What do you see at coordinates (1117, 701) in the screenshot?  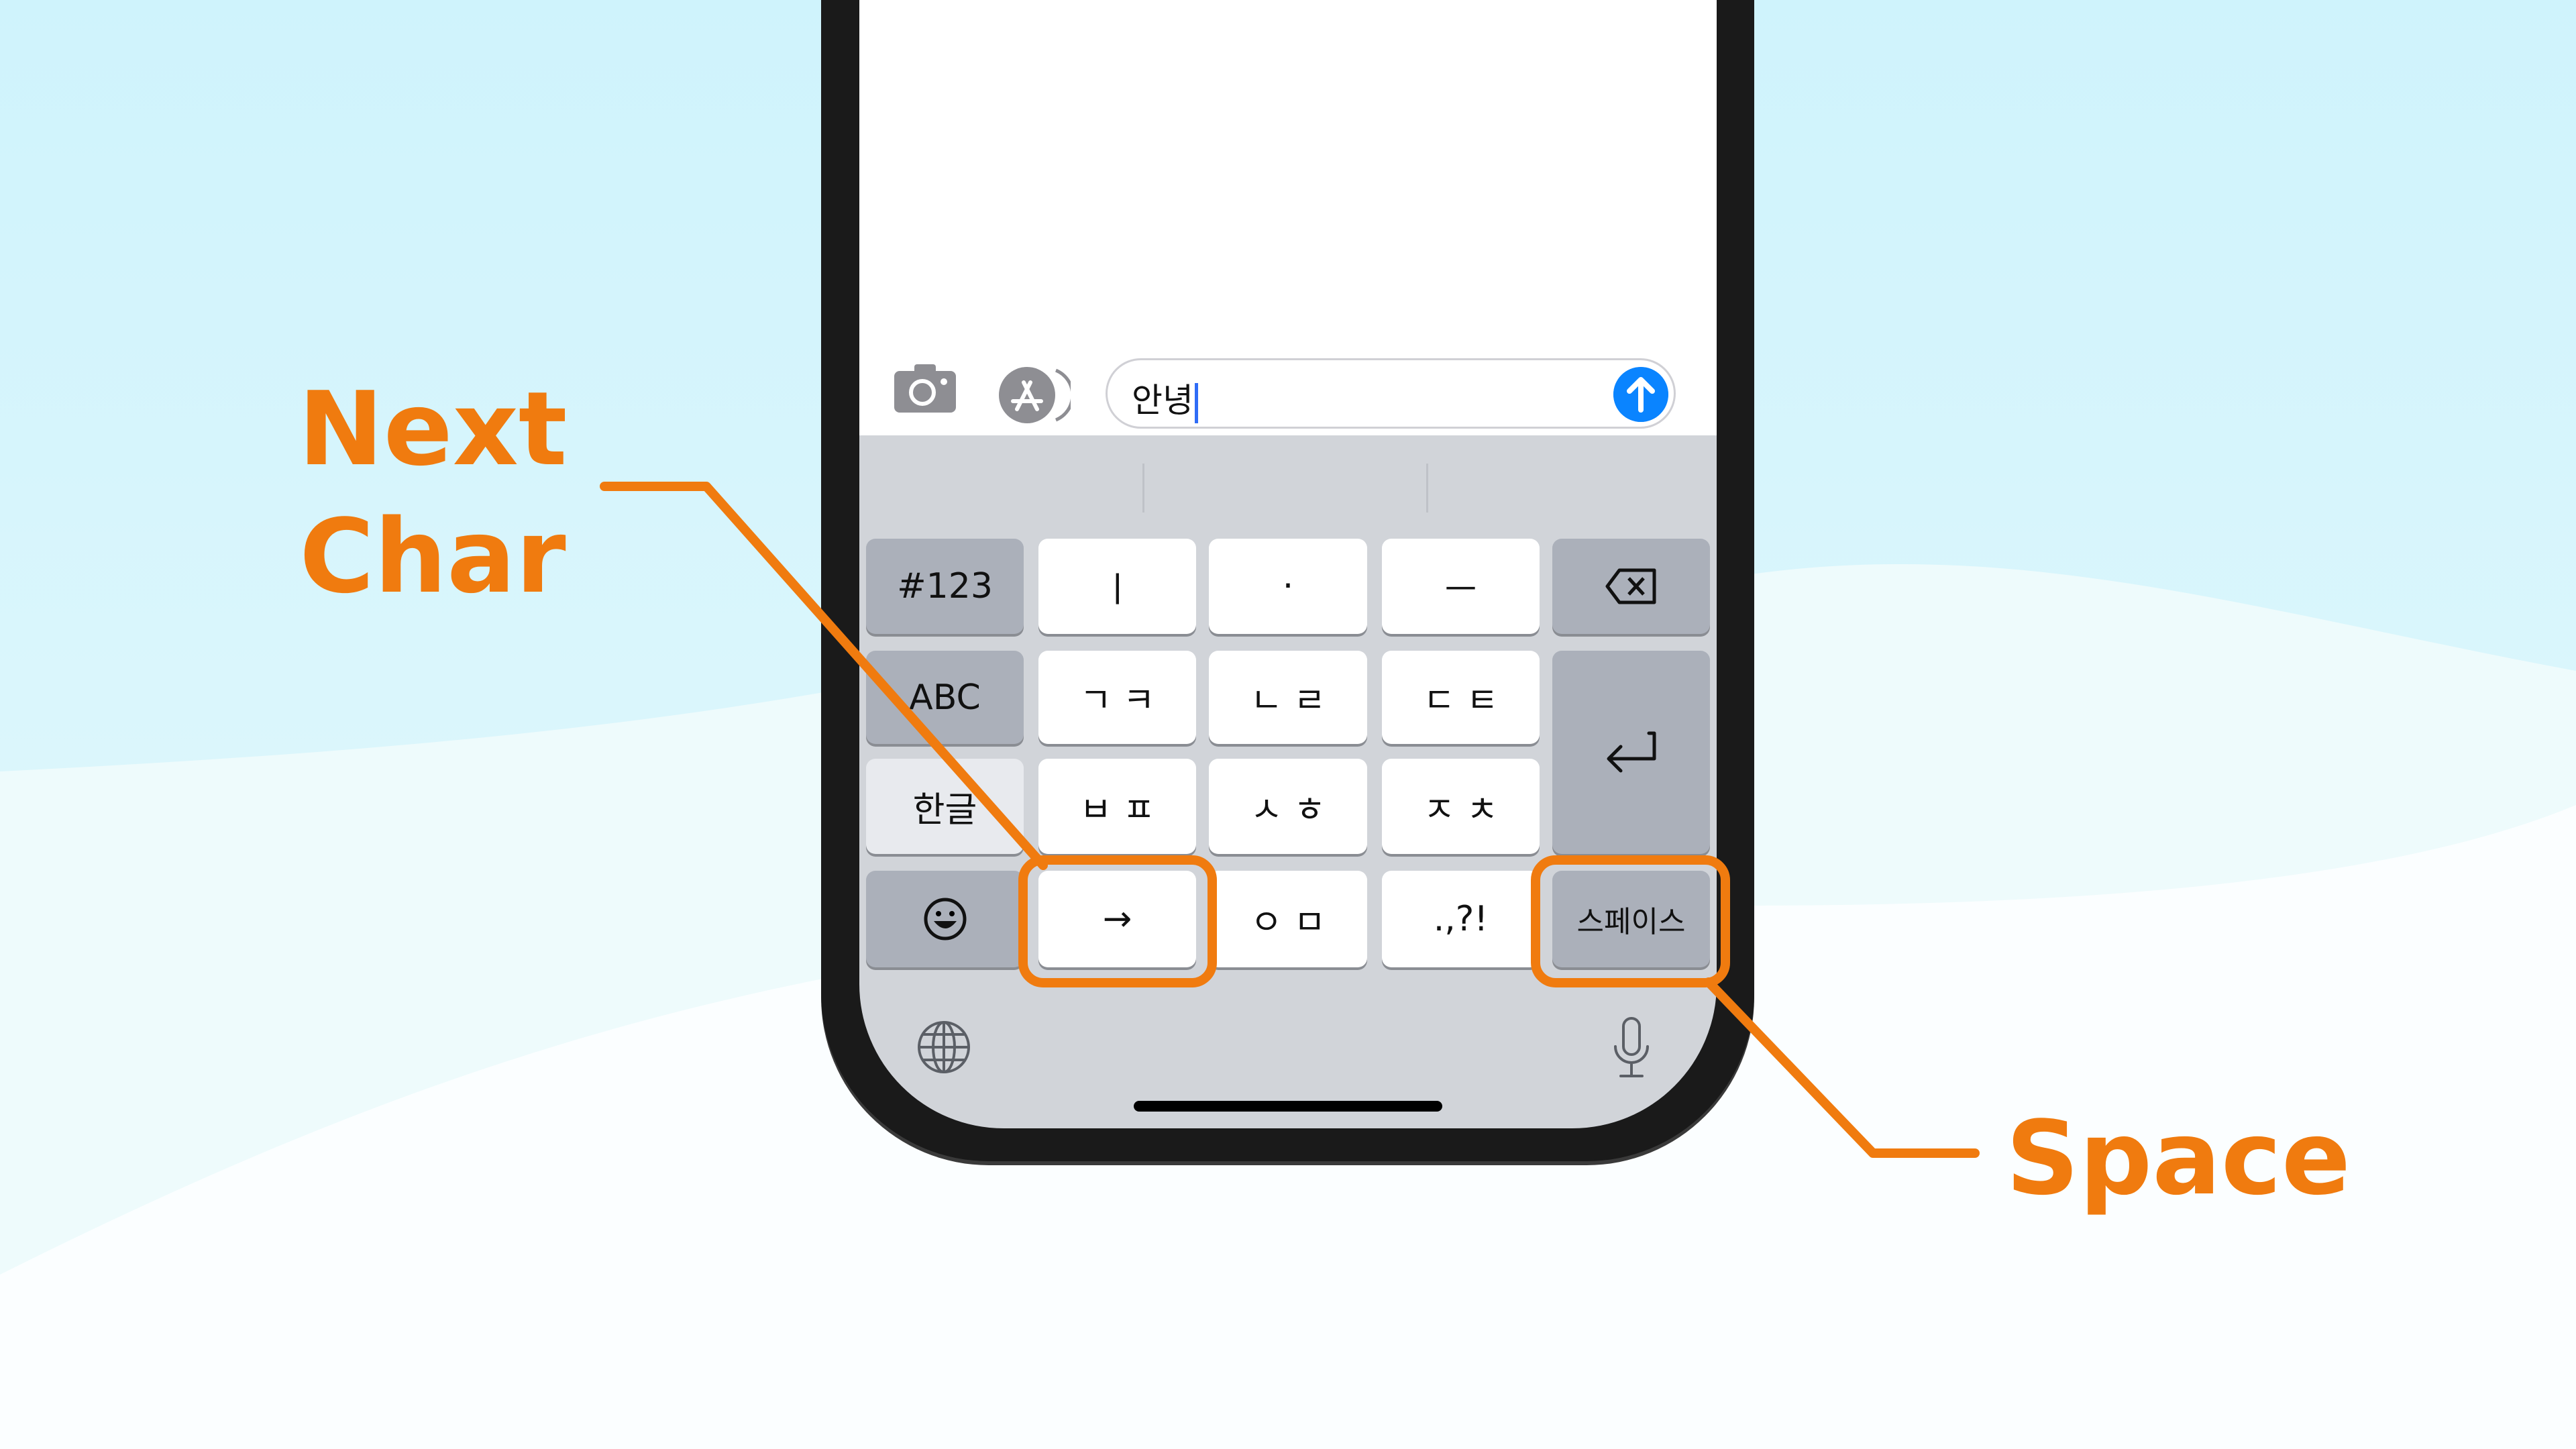 I see `key-label: ㄱ ㅋ` at bounding box center [1117, 701].